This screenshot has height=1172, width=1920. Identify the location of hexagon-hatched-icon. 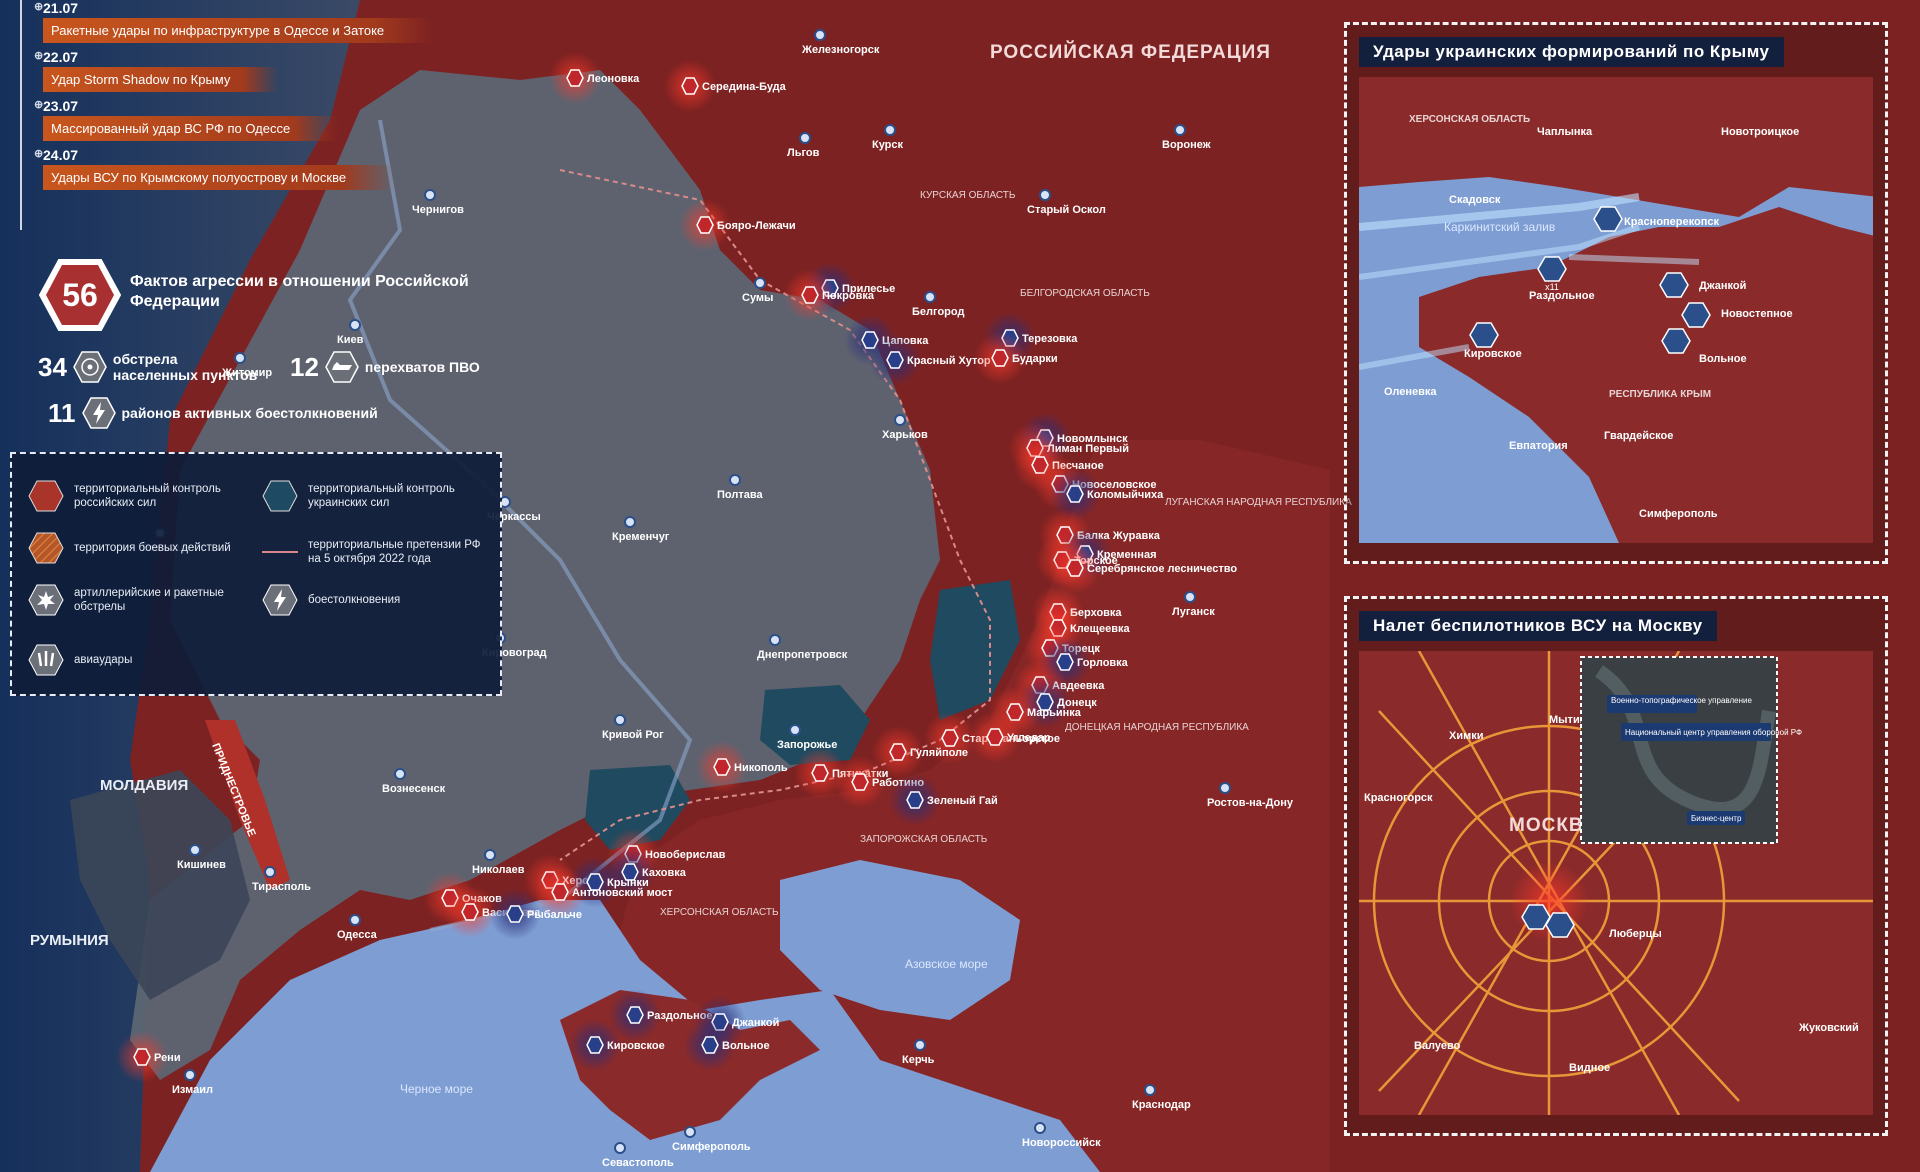
(46, 548).